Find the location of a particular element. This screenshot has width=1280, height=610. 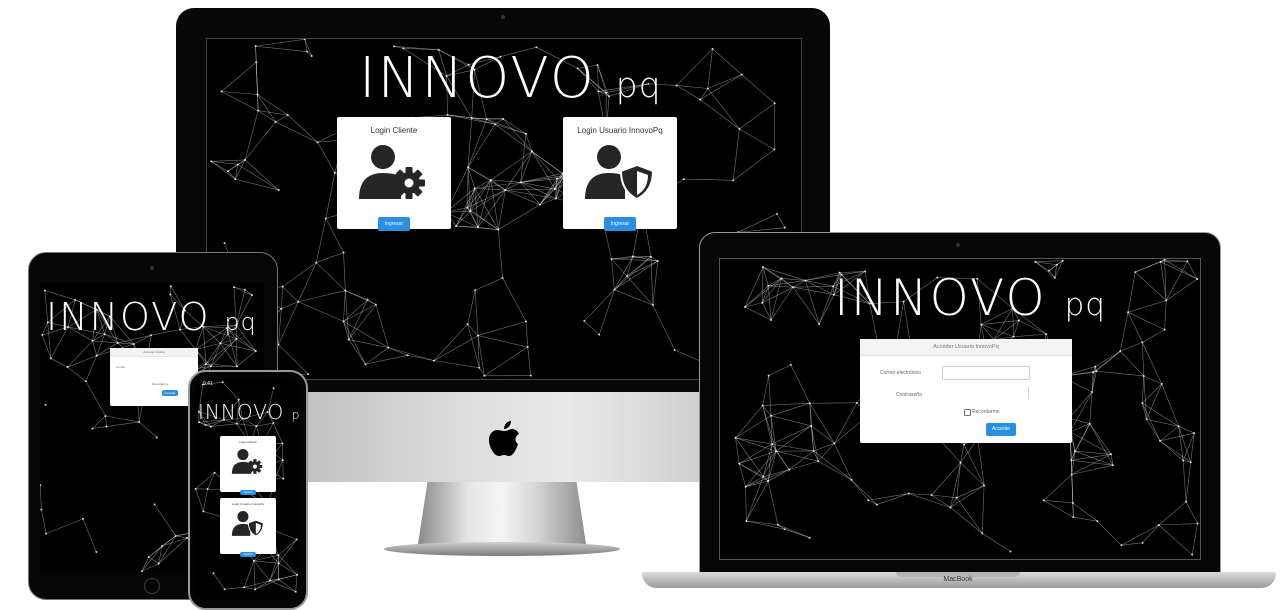

phone-status-time: 9:41 is located at coordinates (208, 384).